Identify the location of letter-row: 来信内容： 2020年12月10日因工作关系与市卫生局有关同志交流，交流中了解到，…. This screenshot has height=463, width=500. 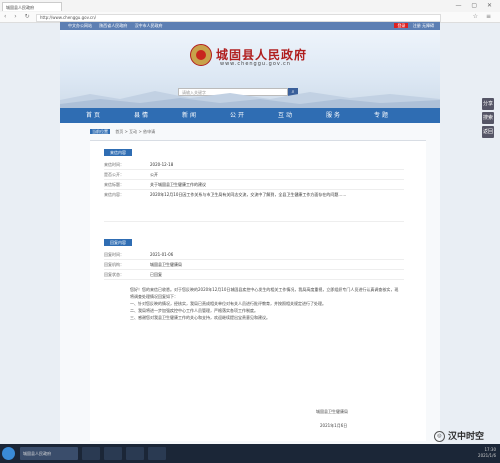
(254, 206).